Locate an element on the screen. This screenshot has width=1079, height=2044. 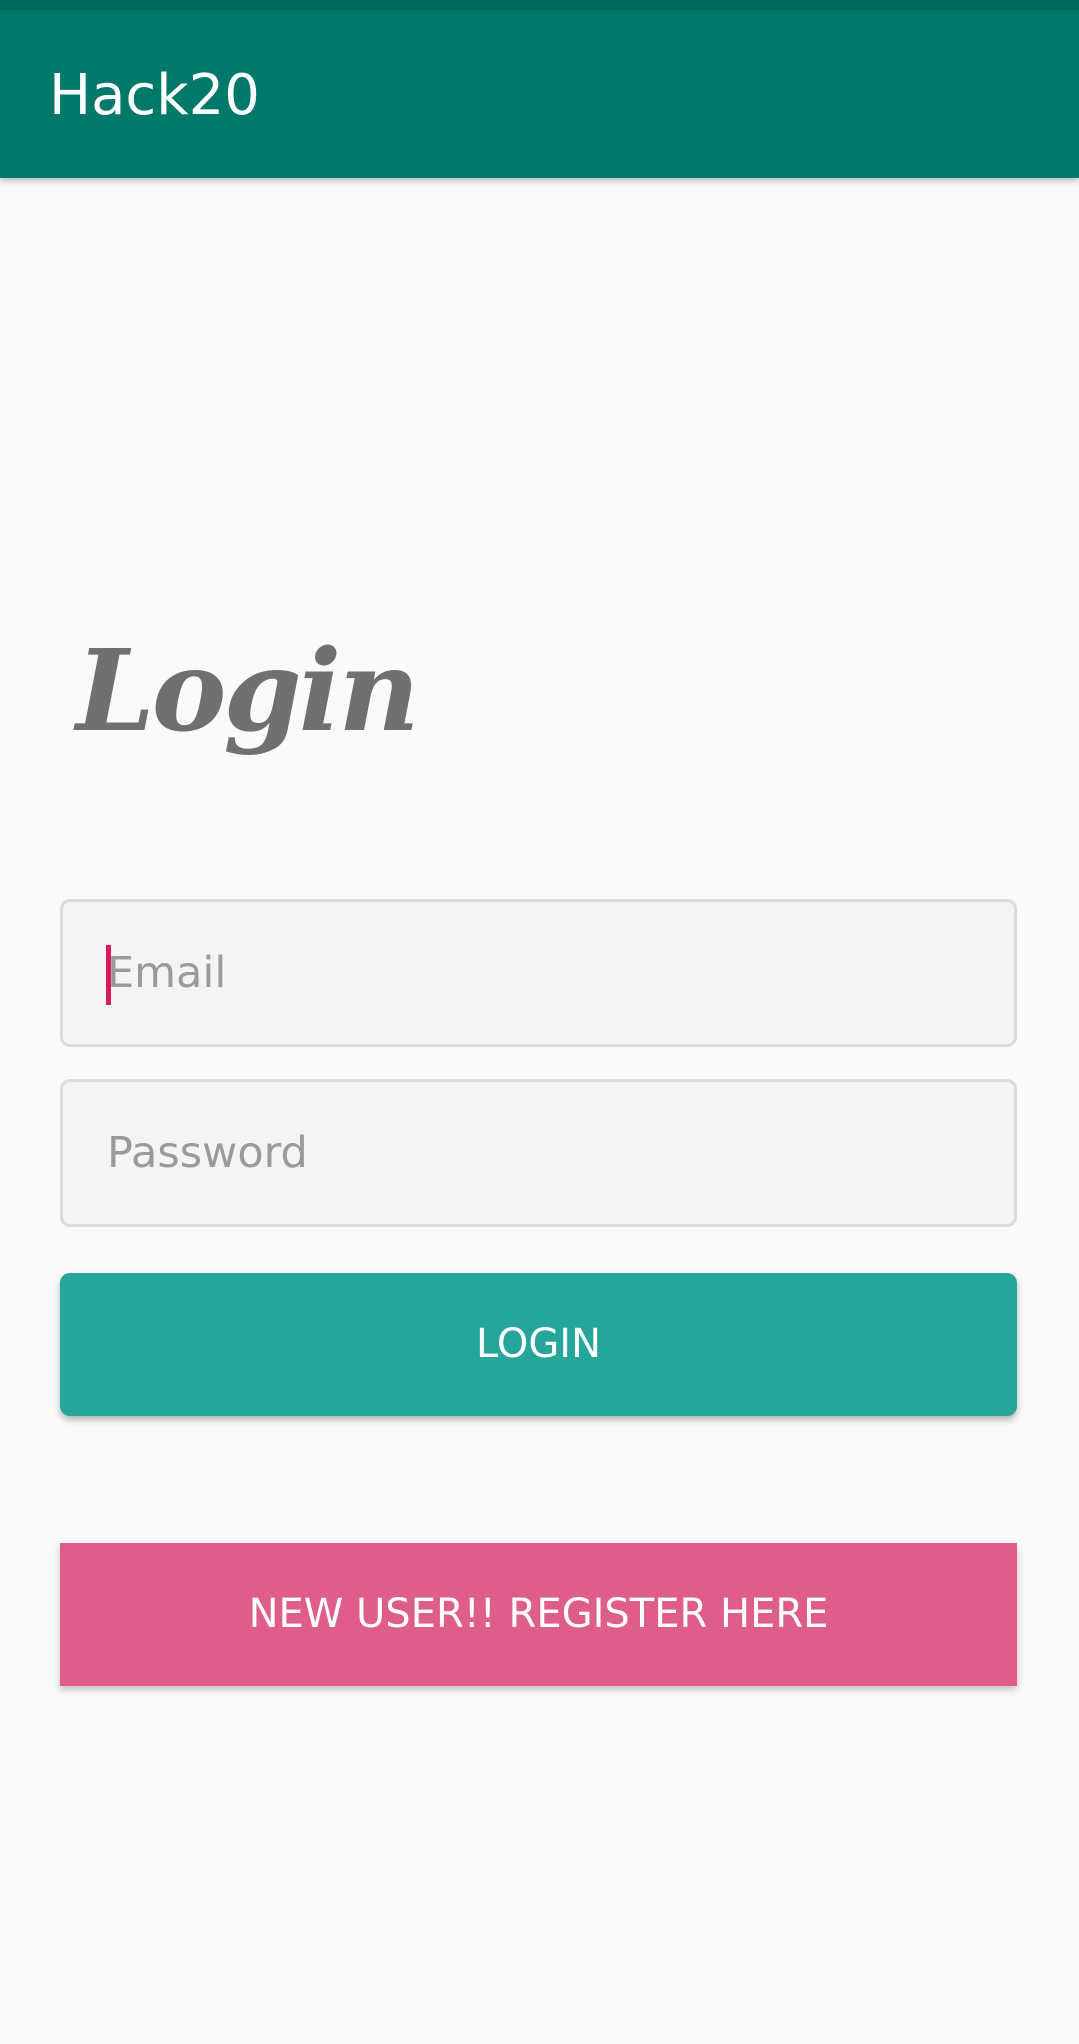
register-button: NEW USER!! REGISTER HERE is located at coordinates (538, 1614).